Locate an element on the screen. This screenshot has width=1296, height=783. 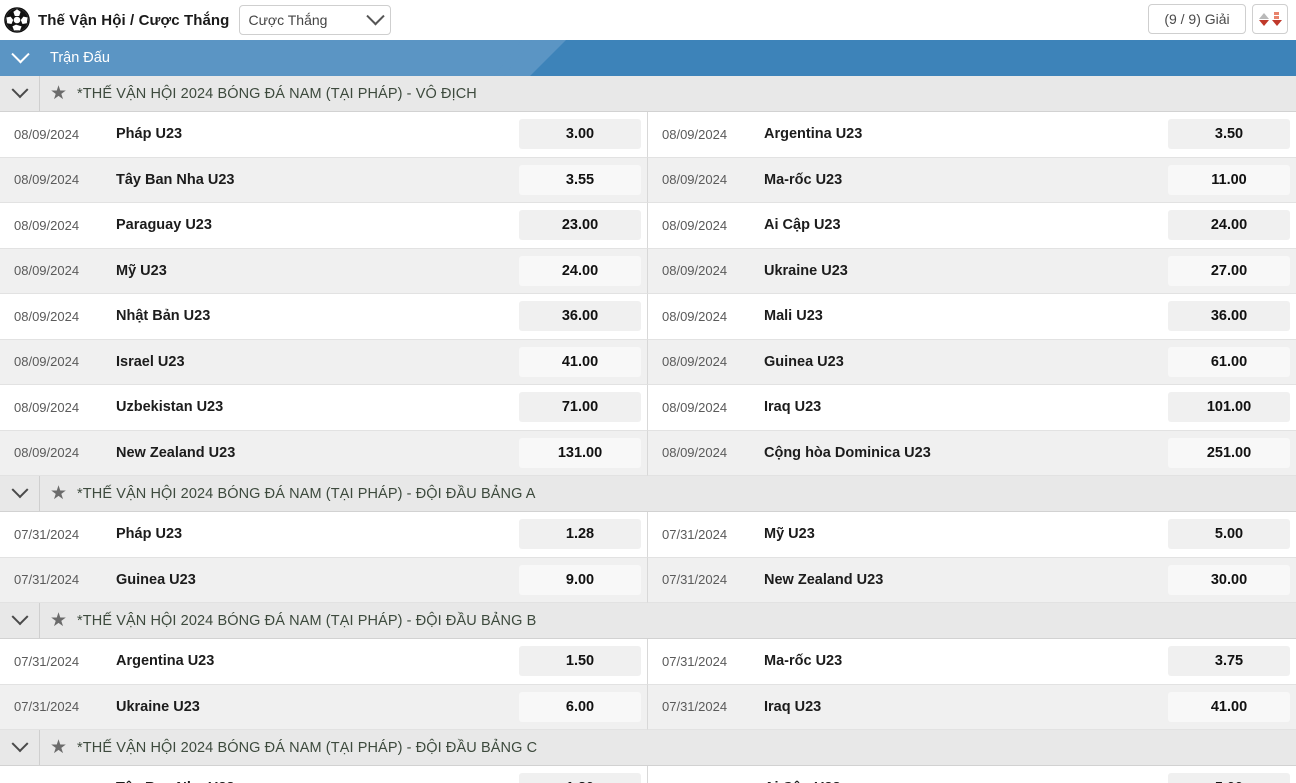
odds-button: 1.28 is located at coordinates (580, 534).